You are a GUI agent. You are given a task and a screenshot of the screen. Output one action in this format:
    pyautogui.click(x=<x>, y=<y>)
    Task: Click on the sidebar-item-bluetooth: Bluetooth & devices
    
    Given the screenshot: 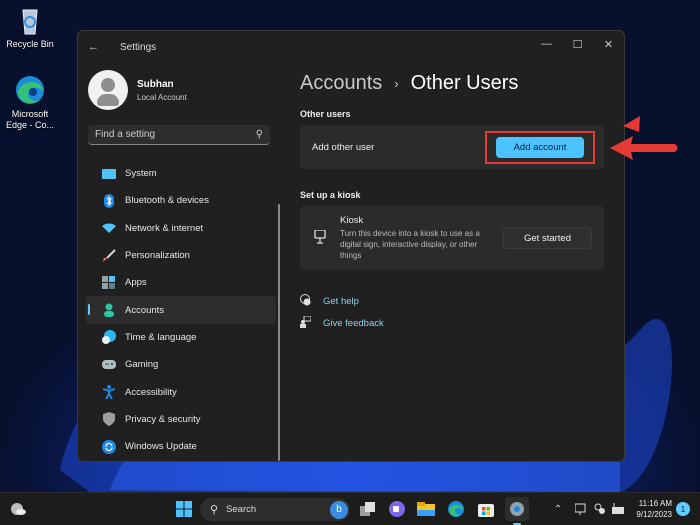 What is the action you would take?
    pyautogui.click(x=181, y=200)
    